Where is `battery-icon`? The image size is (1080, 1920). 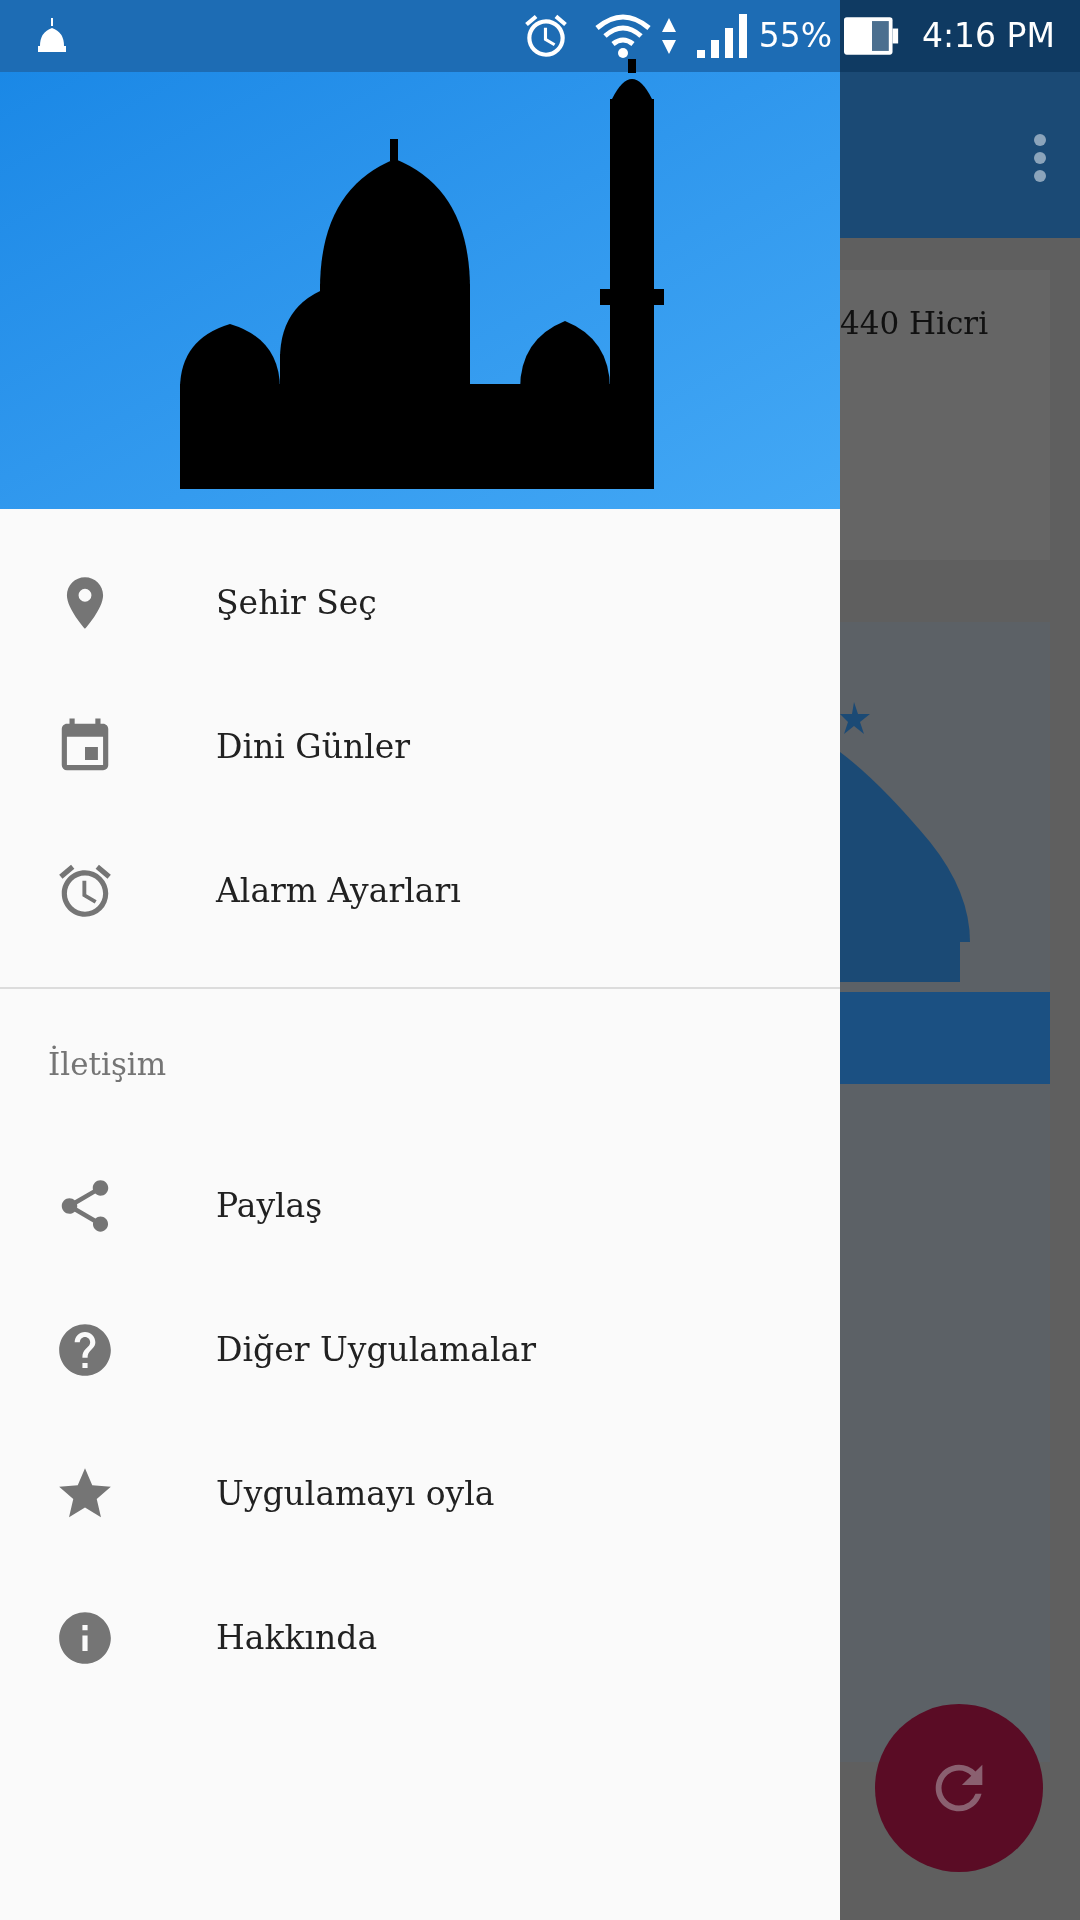
battery-icon is located at coordinates (872, 36).